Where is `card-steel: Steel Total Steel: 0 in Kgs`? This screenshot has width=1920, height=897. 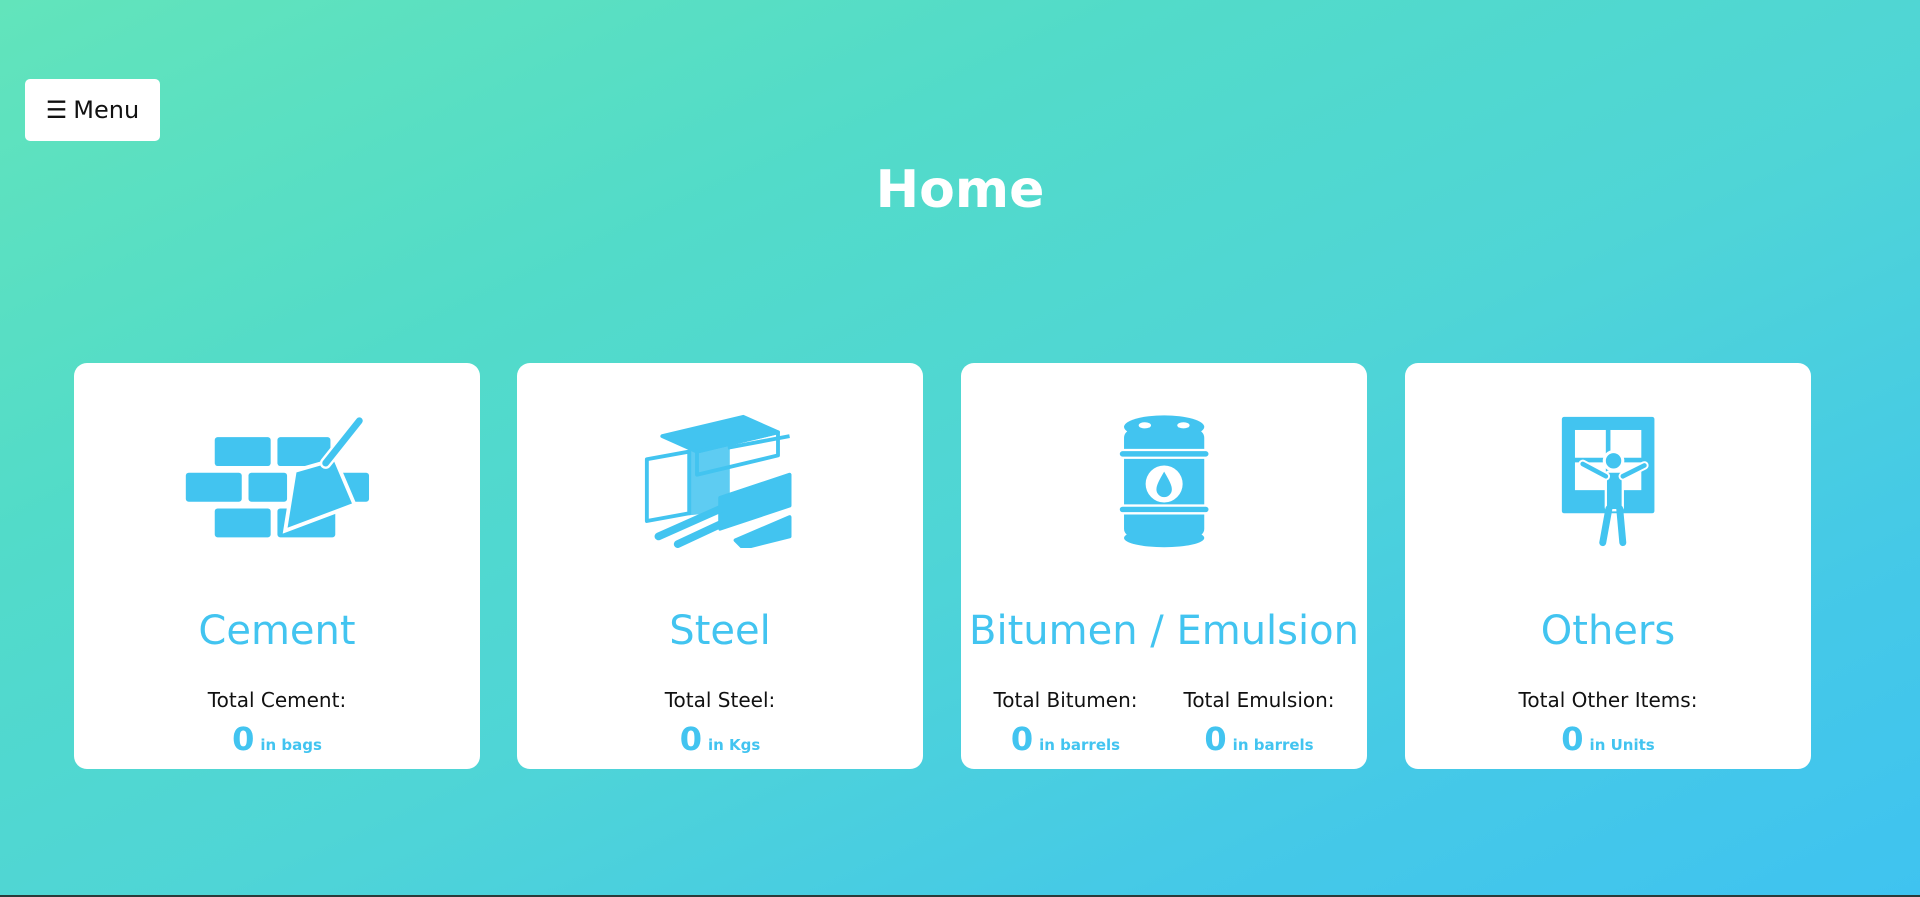 card-steel: Steel Total Steel: 0 in Kgs is located at coordinates (720, 566).